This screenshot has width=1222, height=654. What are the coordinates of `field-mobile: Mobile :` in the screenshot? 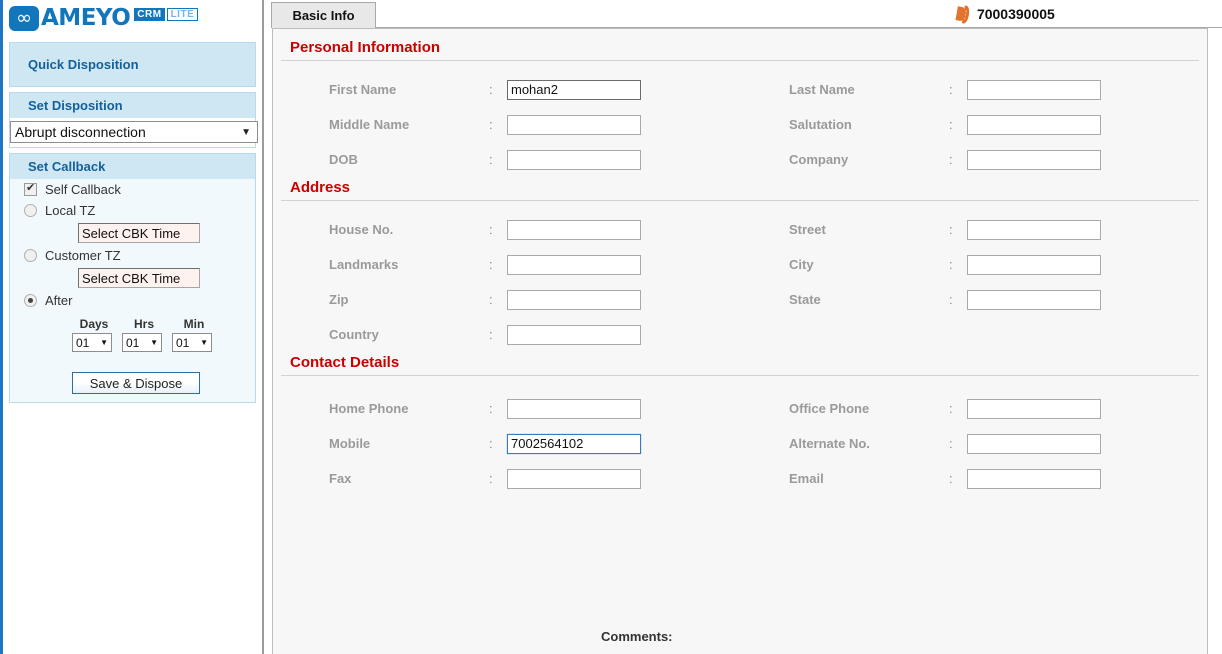 It's located at (485, 443).